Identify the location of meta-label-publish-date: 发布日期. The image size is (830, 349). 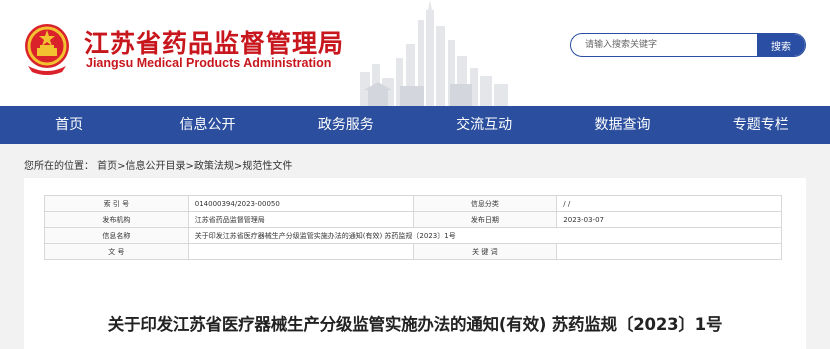
(485, 219).